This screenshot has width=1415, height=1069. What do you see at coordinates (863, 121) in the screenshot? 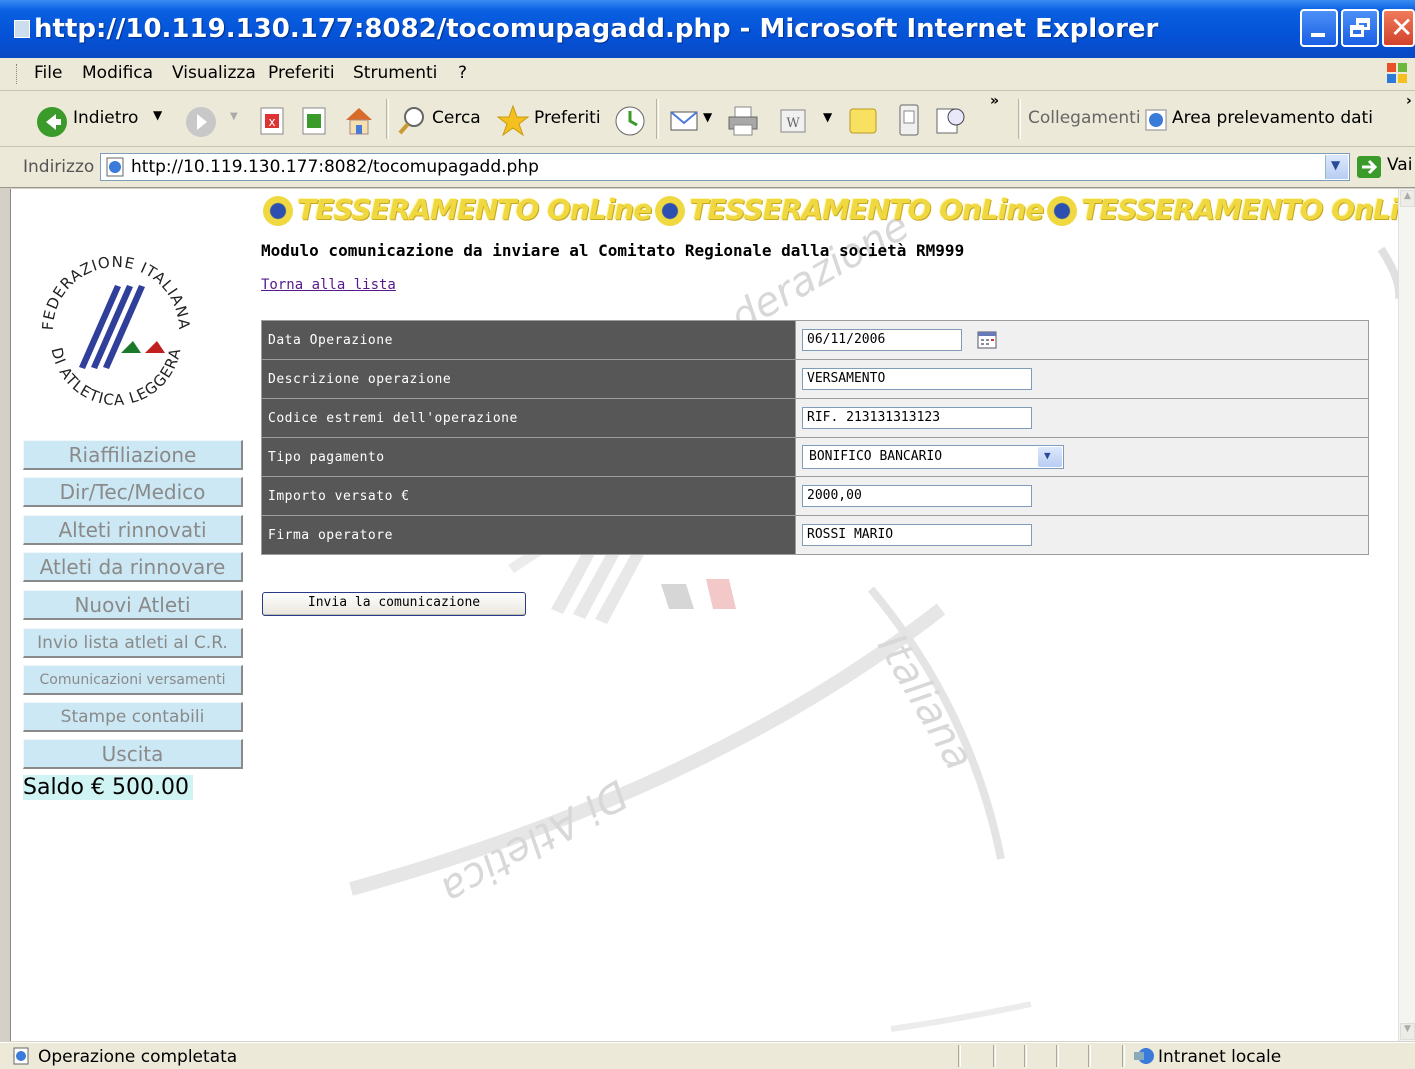
I see `discuss-icon` at bounding box center [863, 121].